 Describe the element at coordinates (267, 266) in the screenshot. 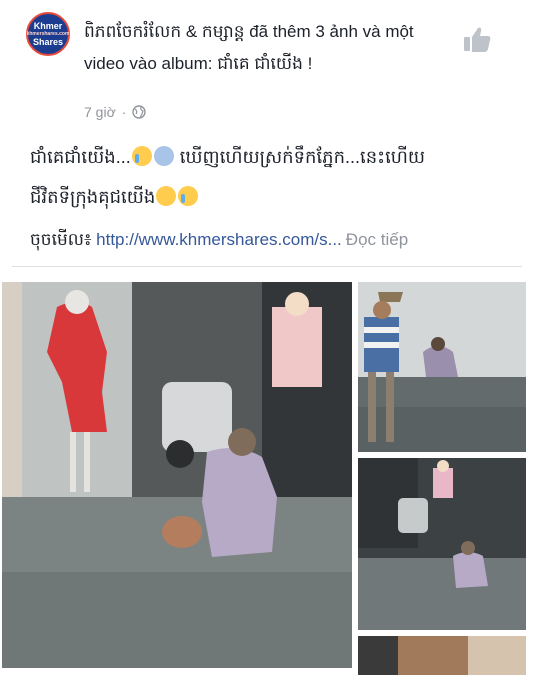

I see `divider` at that location.